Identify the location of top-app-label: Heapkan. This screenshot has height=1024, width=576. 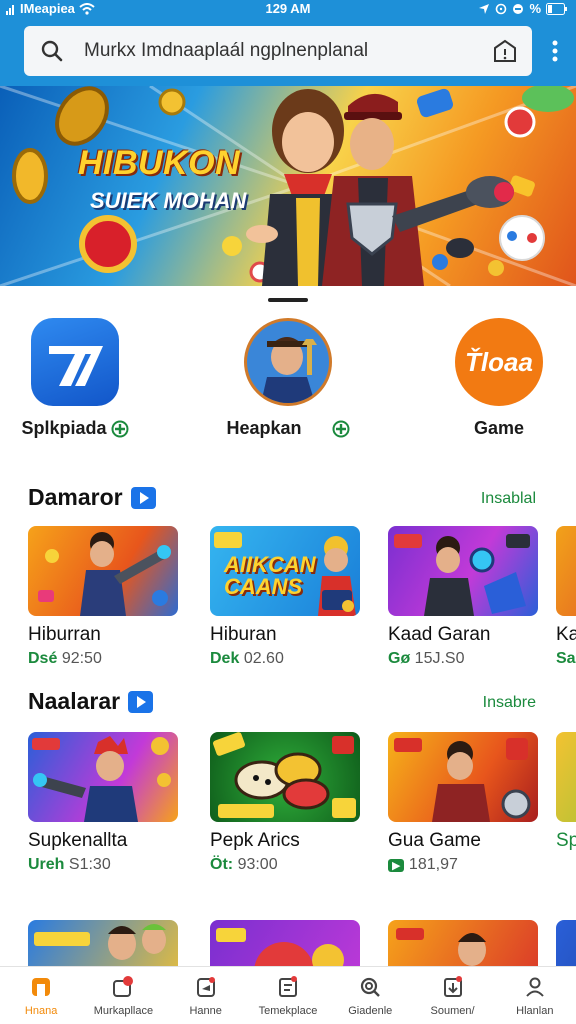
(288, 428).